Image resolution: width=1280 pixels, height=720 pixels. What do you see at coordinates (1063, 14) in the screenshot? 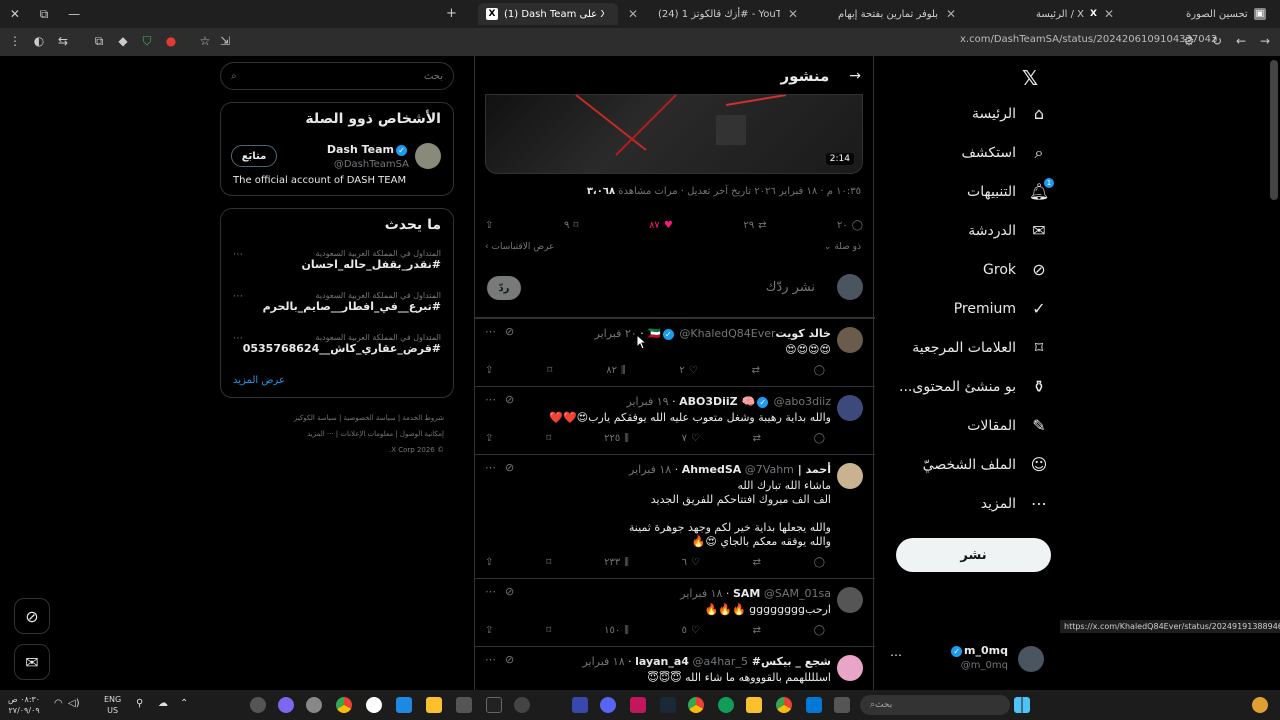
I see `tab-x-home: الرئيسة / X X` at bounding box center [1063, 14].